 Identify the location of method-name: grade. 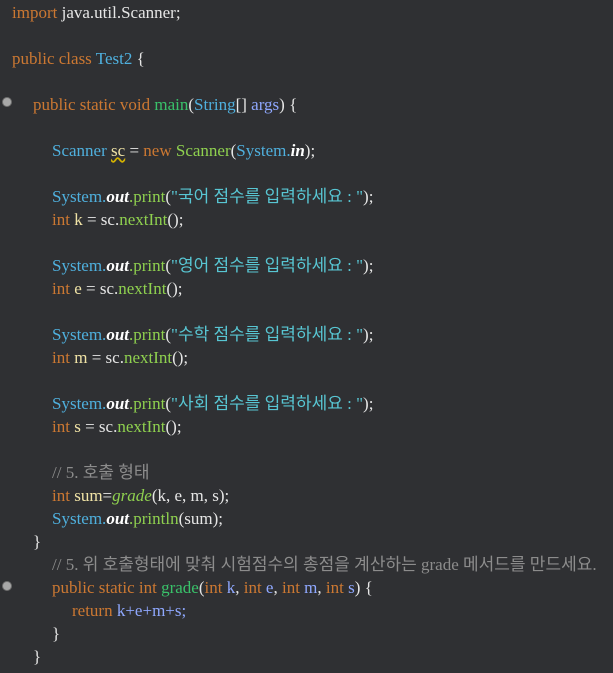
(180, 587).